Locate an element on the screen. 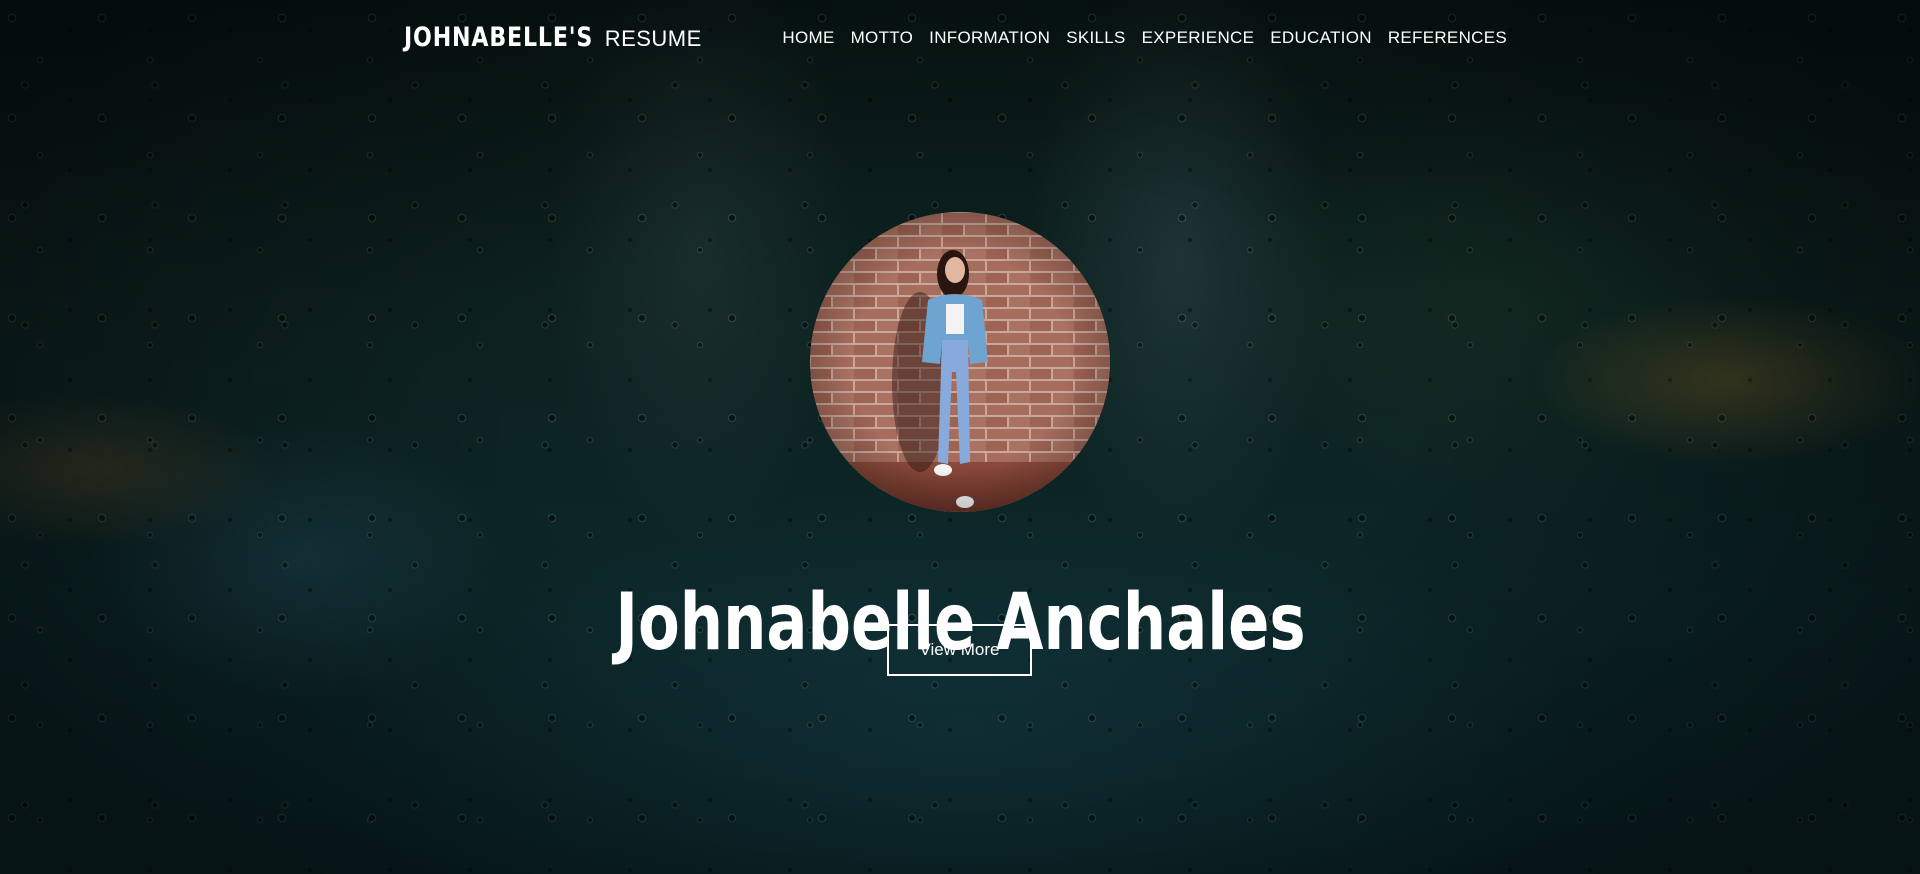 This screenshot has width=1920, height=874. nav-item-references: REFERENCES is located at coordinates (1447, 38).